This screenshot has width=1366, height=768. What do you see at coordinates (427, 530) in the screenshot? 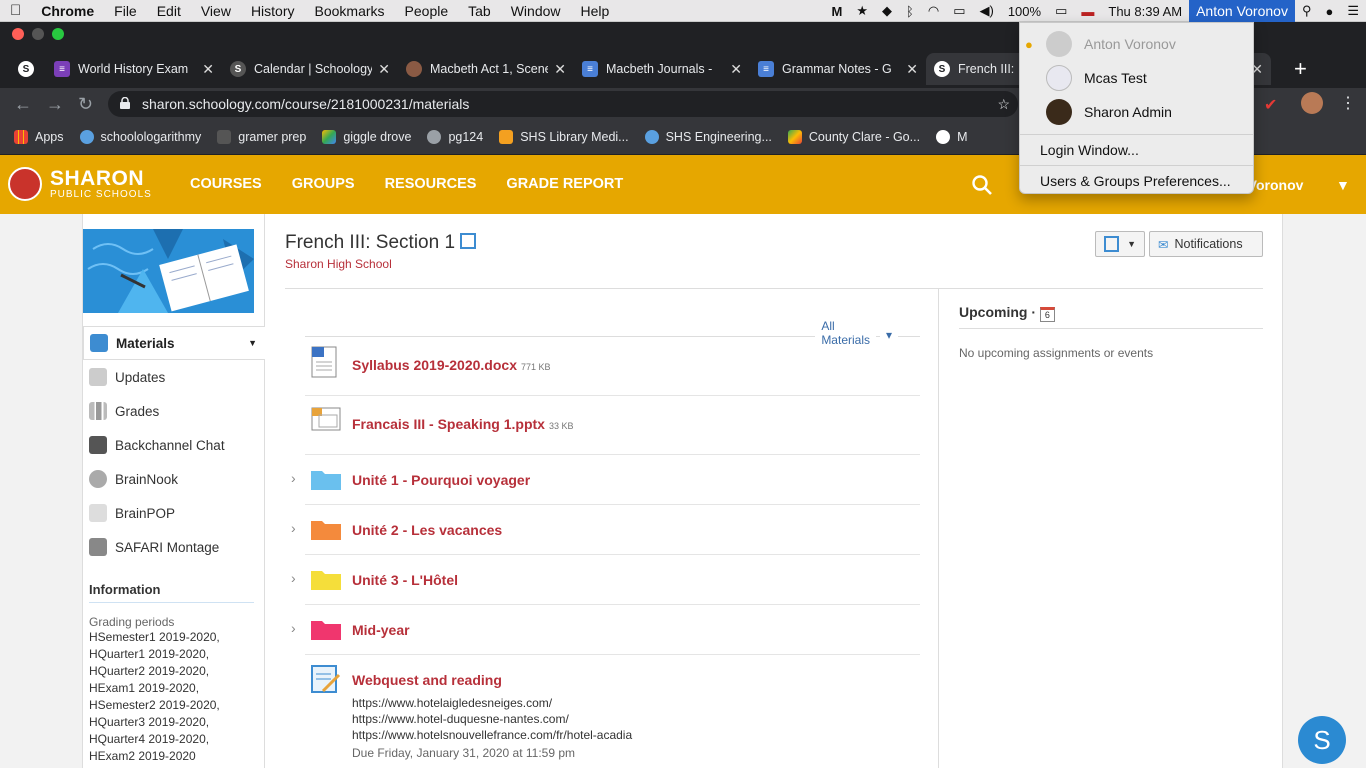
I see `folder-title: Unité 2 - Les vacances` at bounding box center [427, 530].